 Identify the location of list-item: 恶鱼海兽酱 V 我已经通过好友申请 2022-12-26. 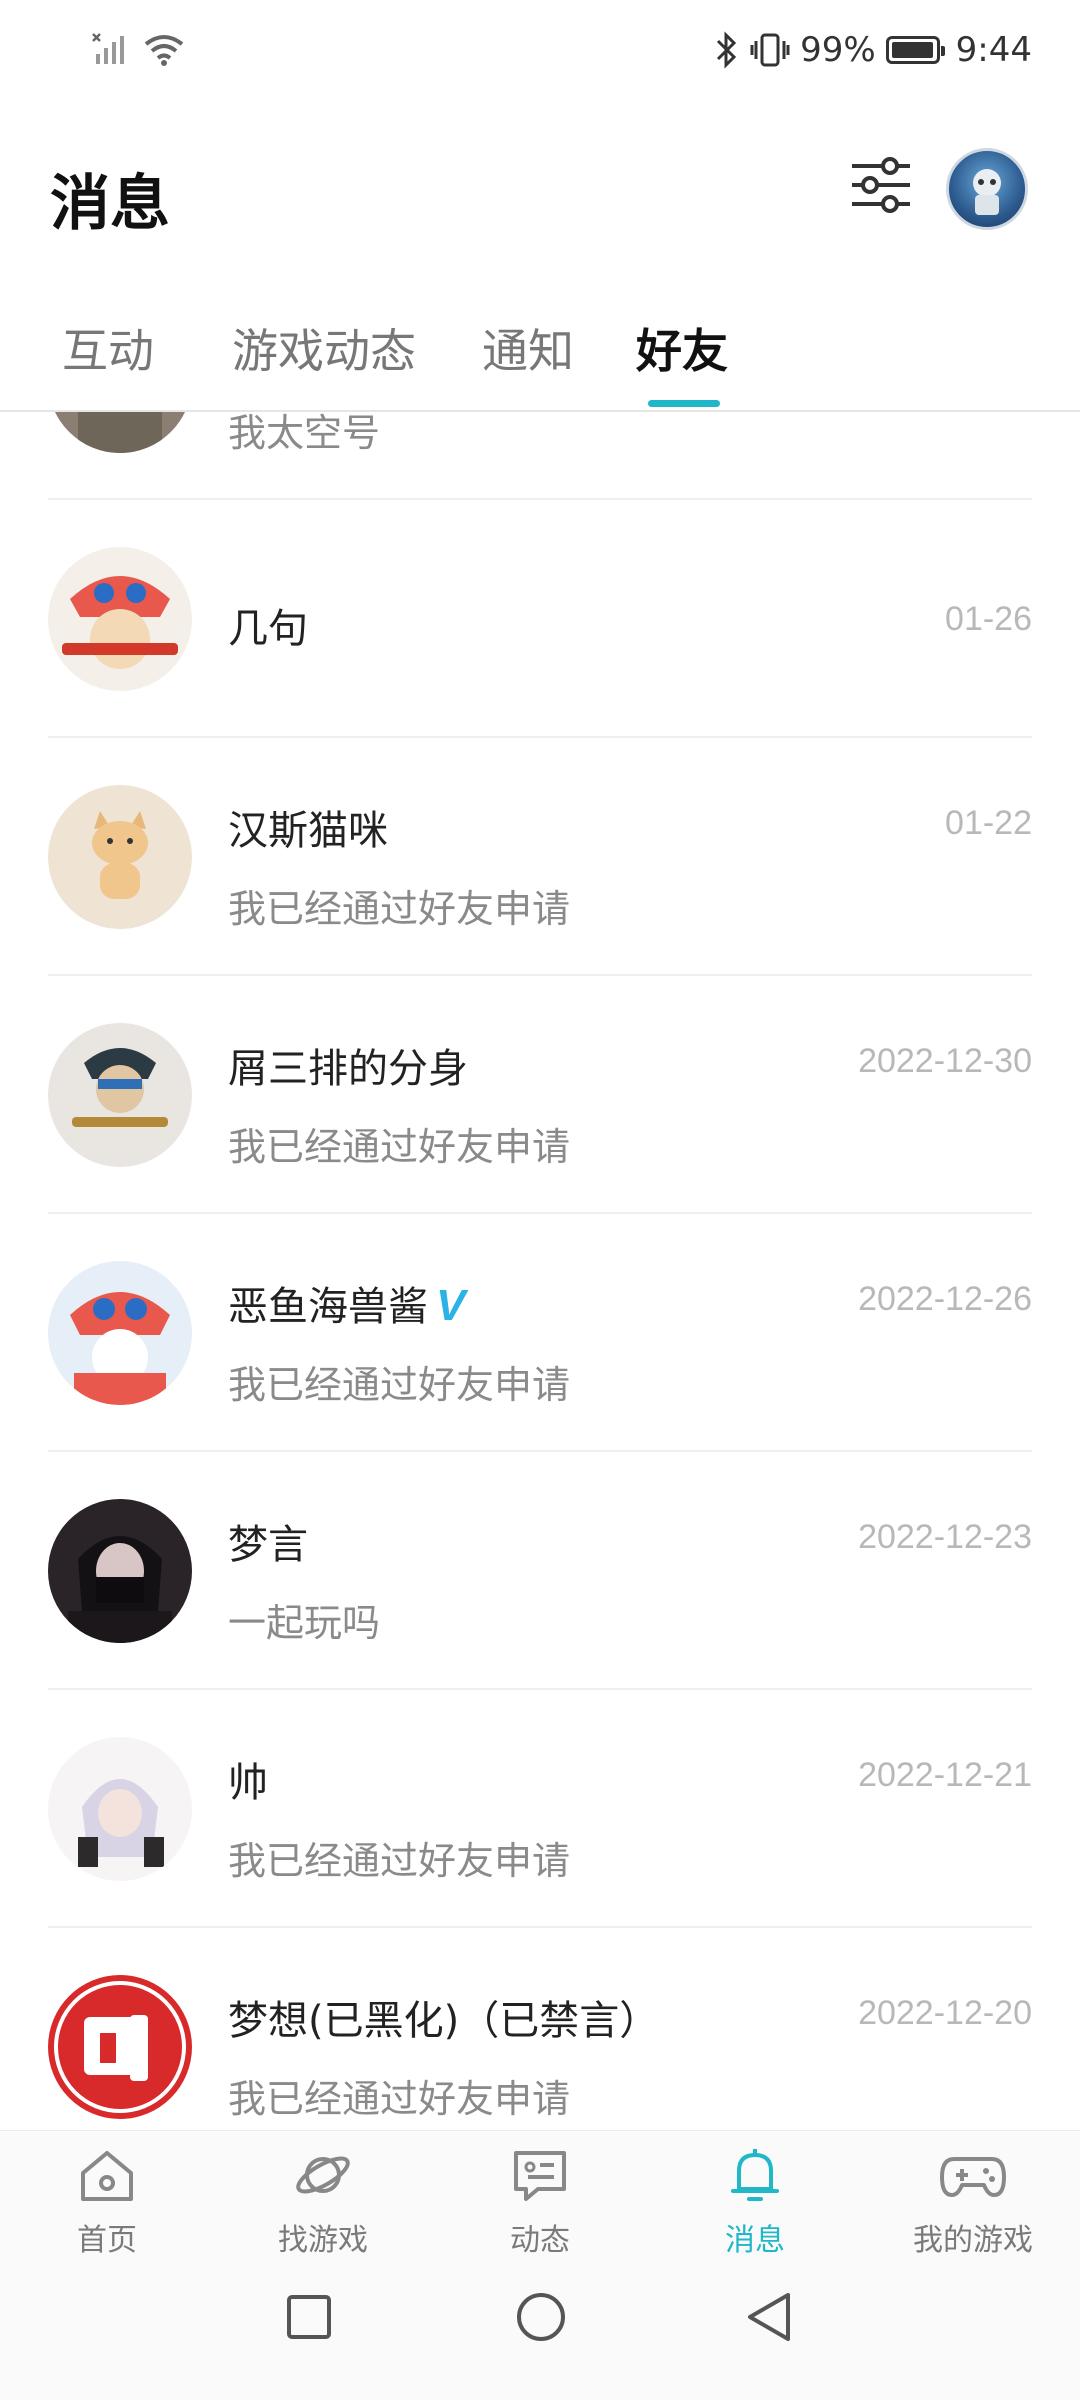
(540, 1333).